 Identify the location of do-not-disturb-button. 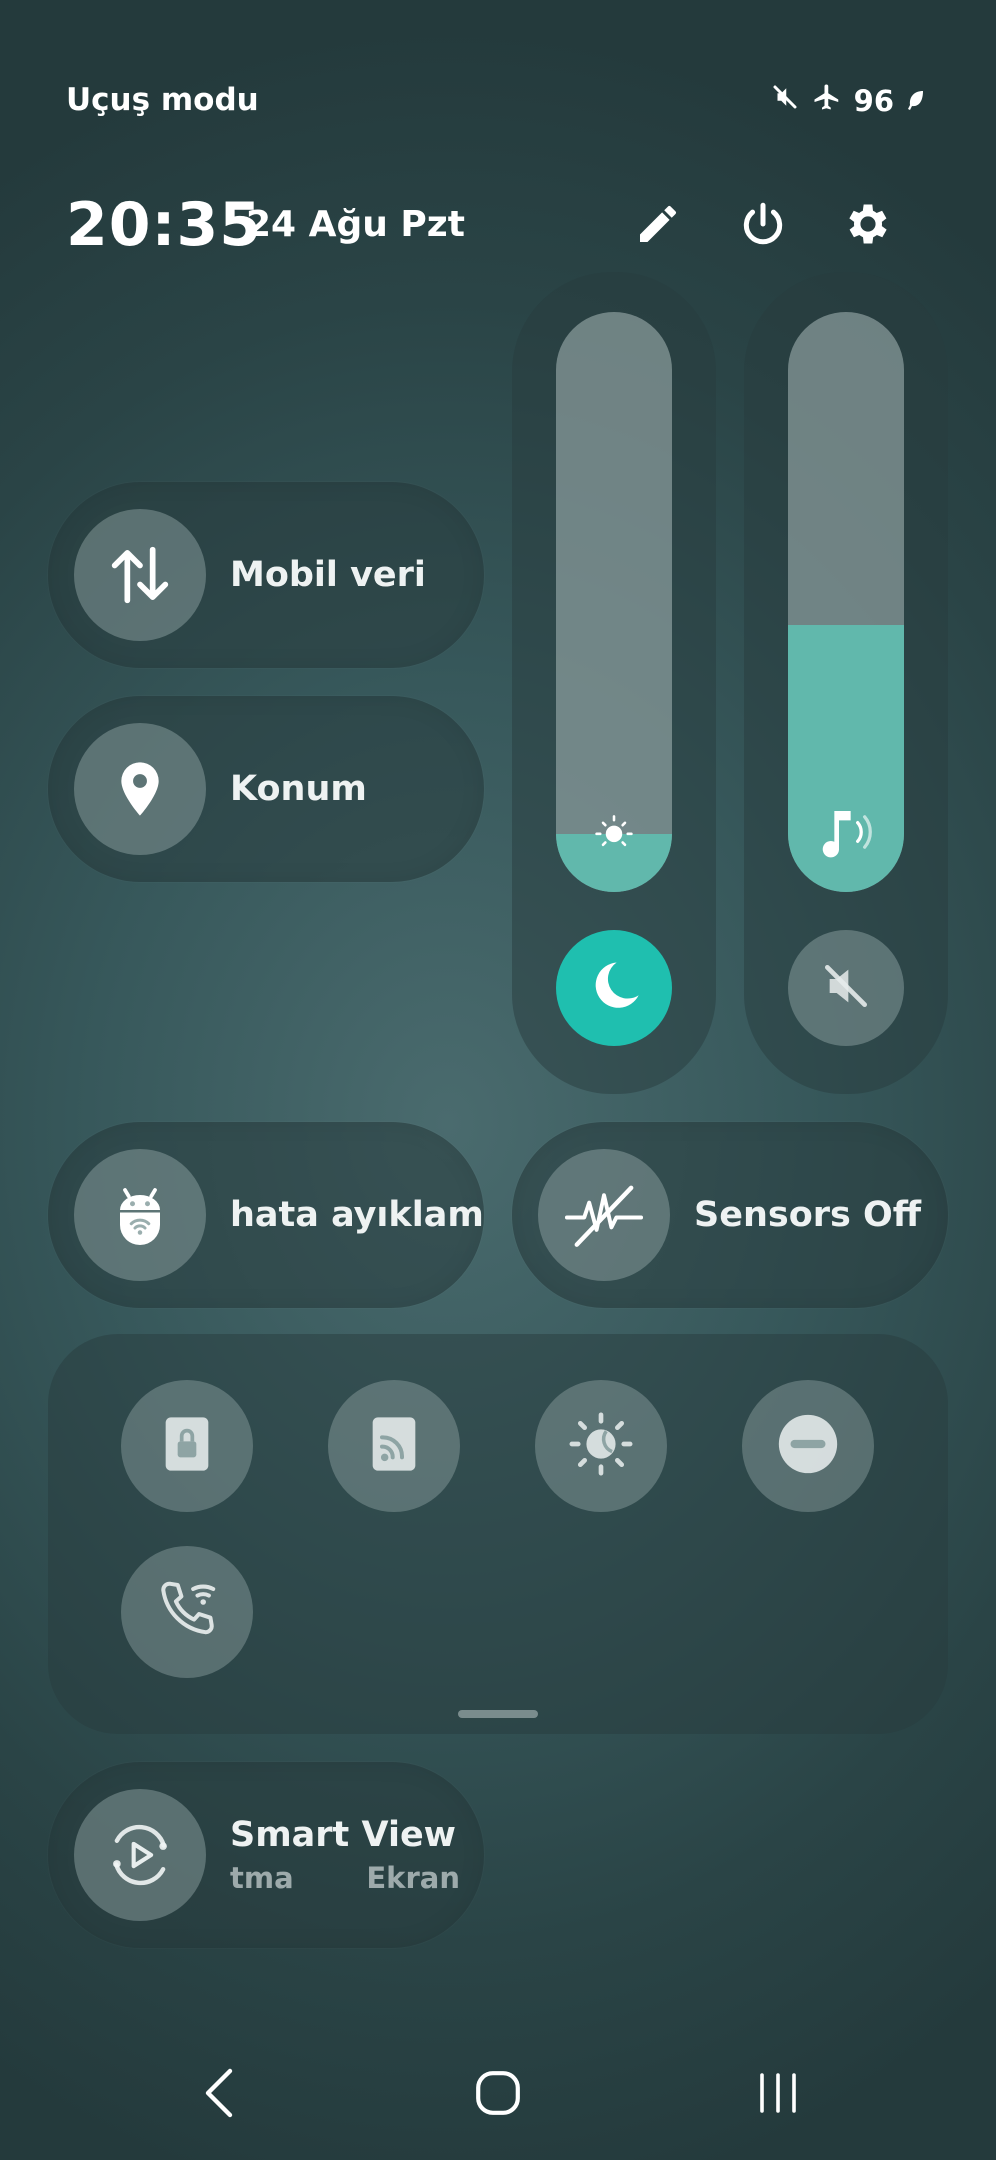
(808, 1446).